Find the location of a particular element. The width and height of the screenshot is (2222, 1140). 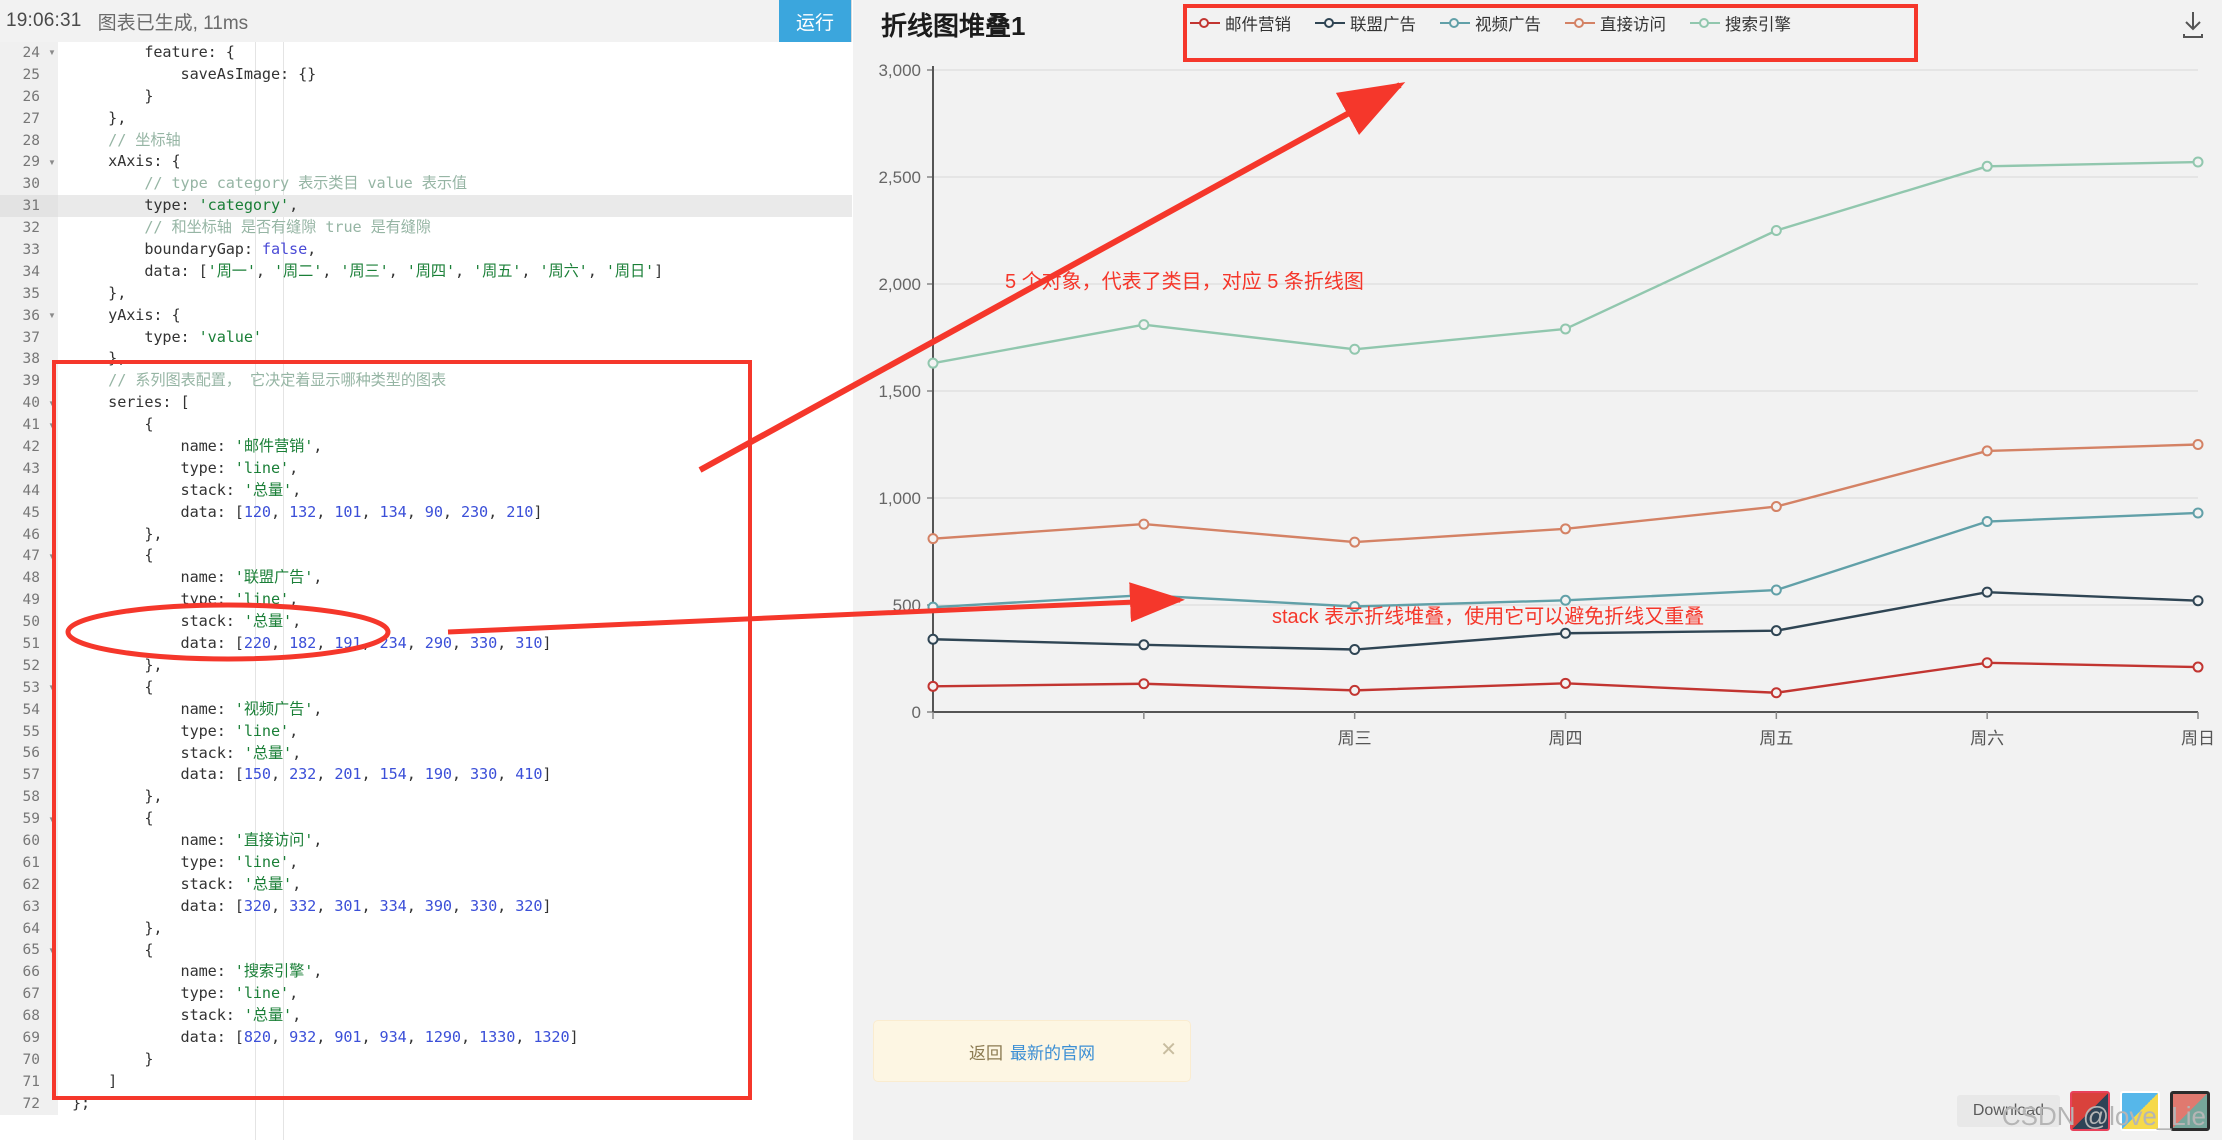

code-line: 28 // 坐标轴 is located at coordinates (426, 140).